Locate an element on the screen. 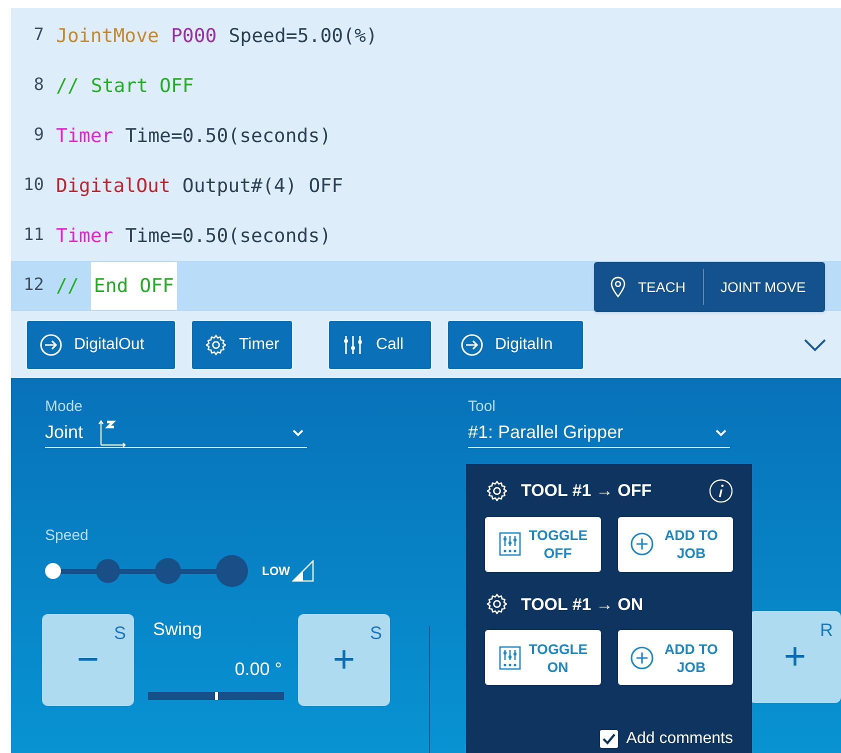 The height and width of the screenshot is (753, 841). code-comment: Start OFF is located at coordinates (142, 86).